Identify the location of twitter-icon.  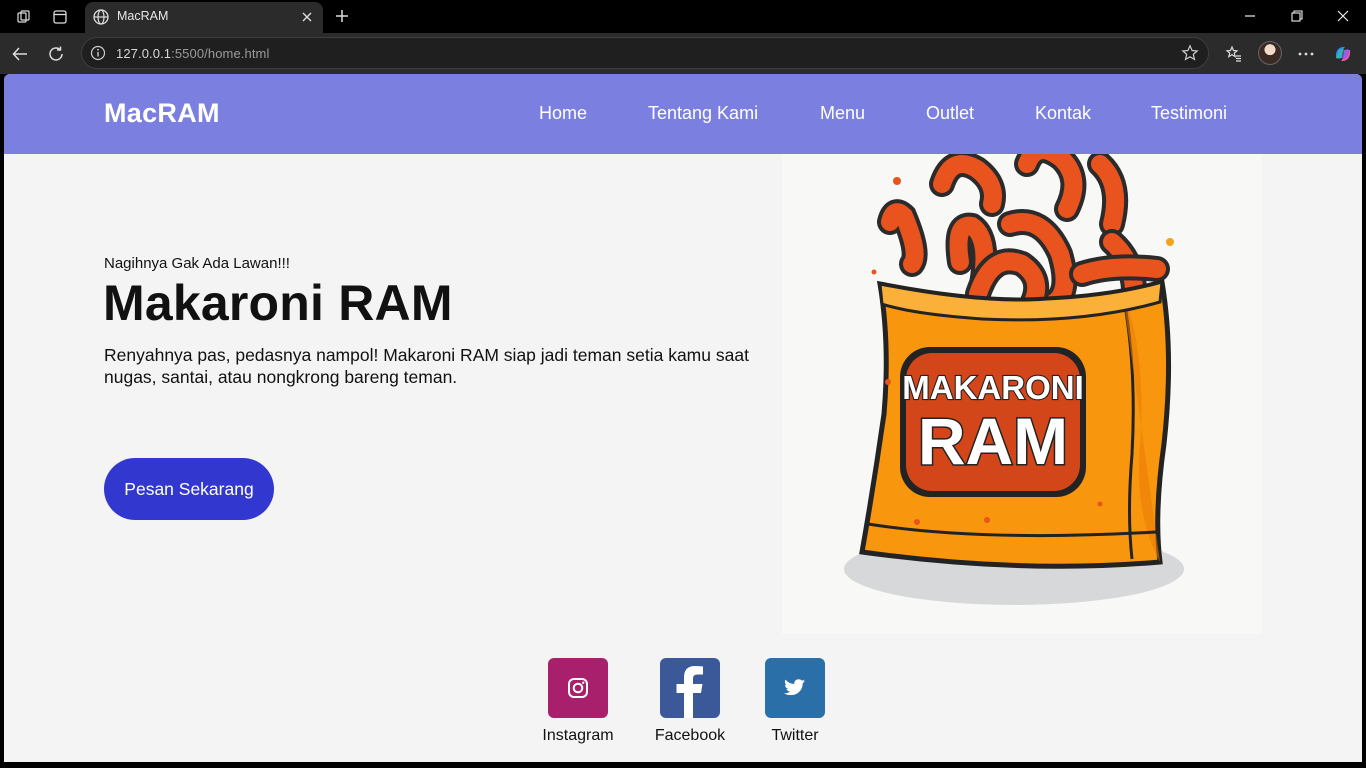
(795, 688).